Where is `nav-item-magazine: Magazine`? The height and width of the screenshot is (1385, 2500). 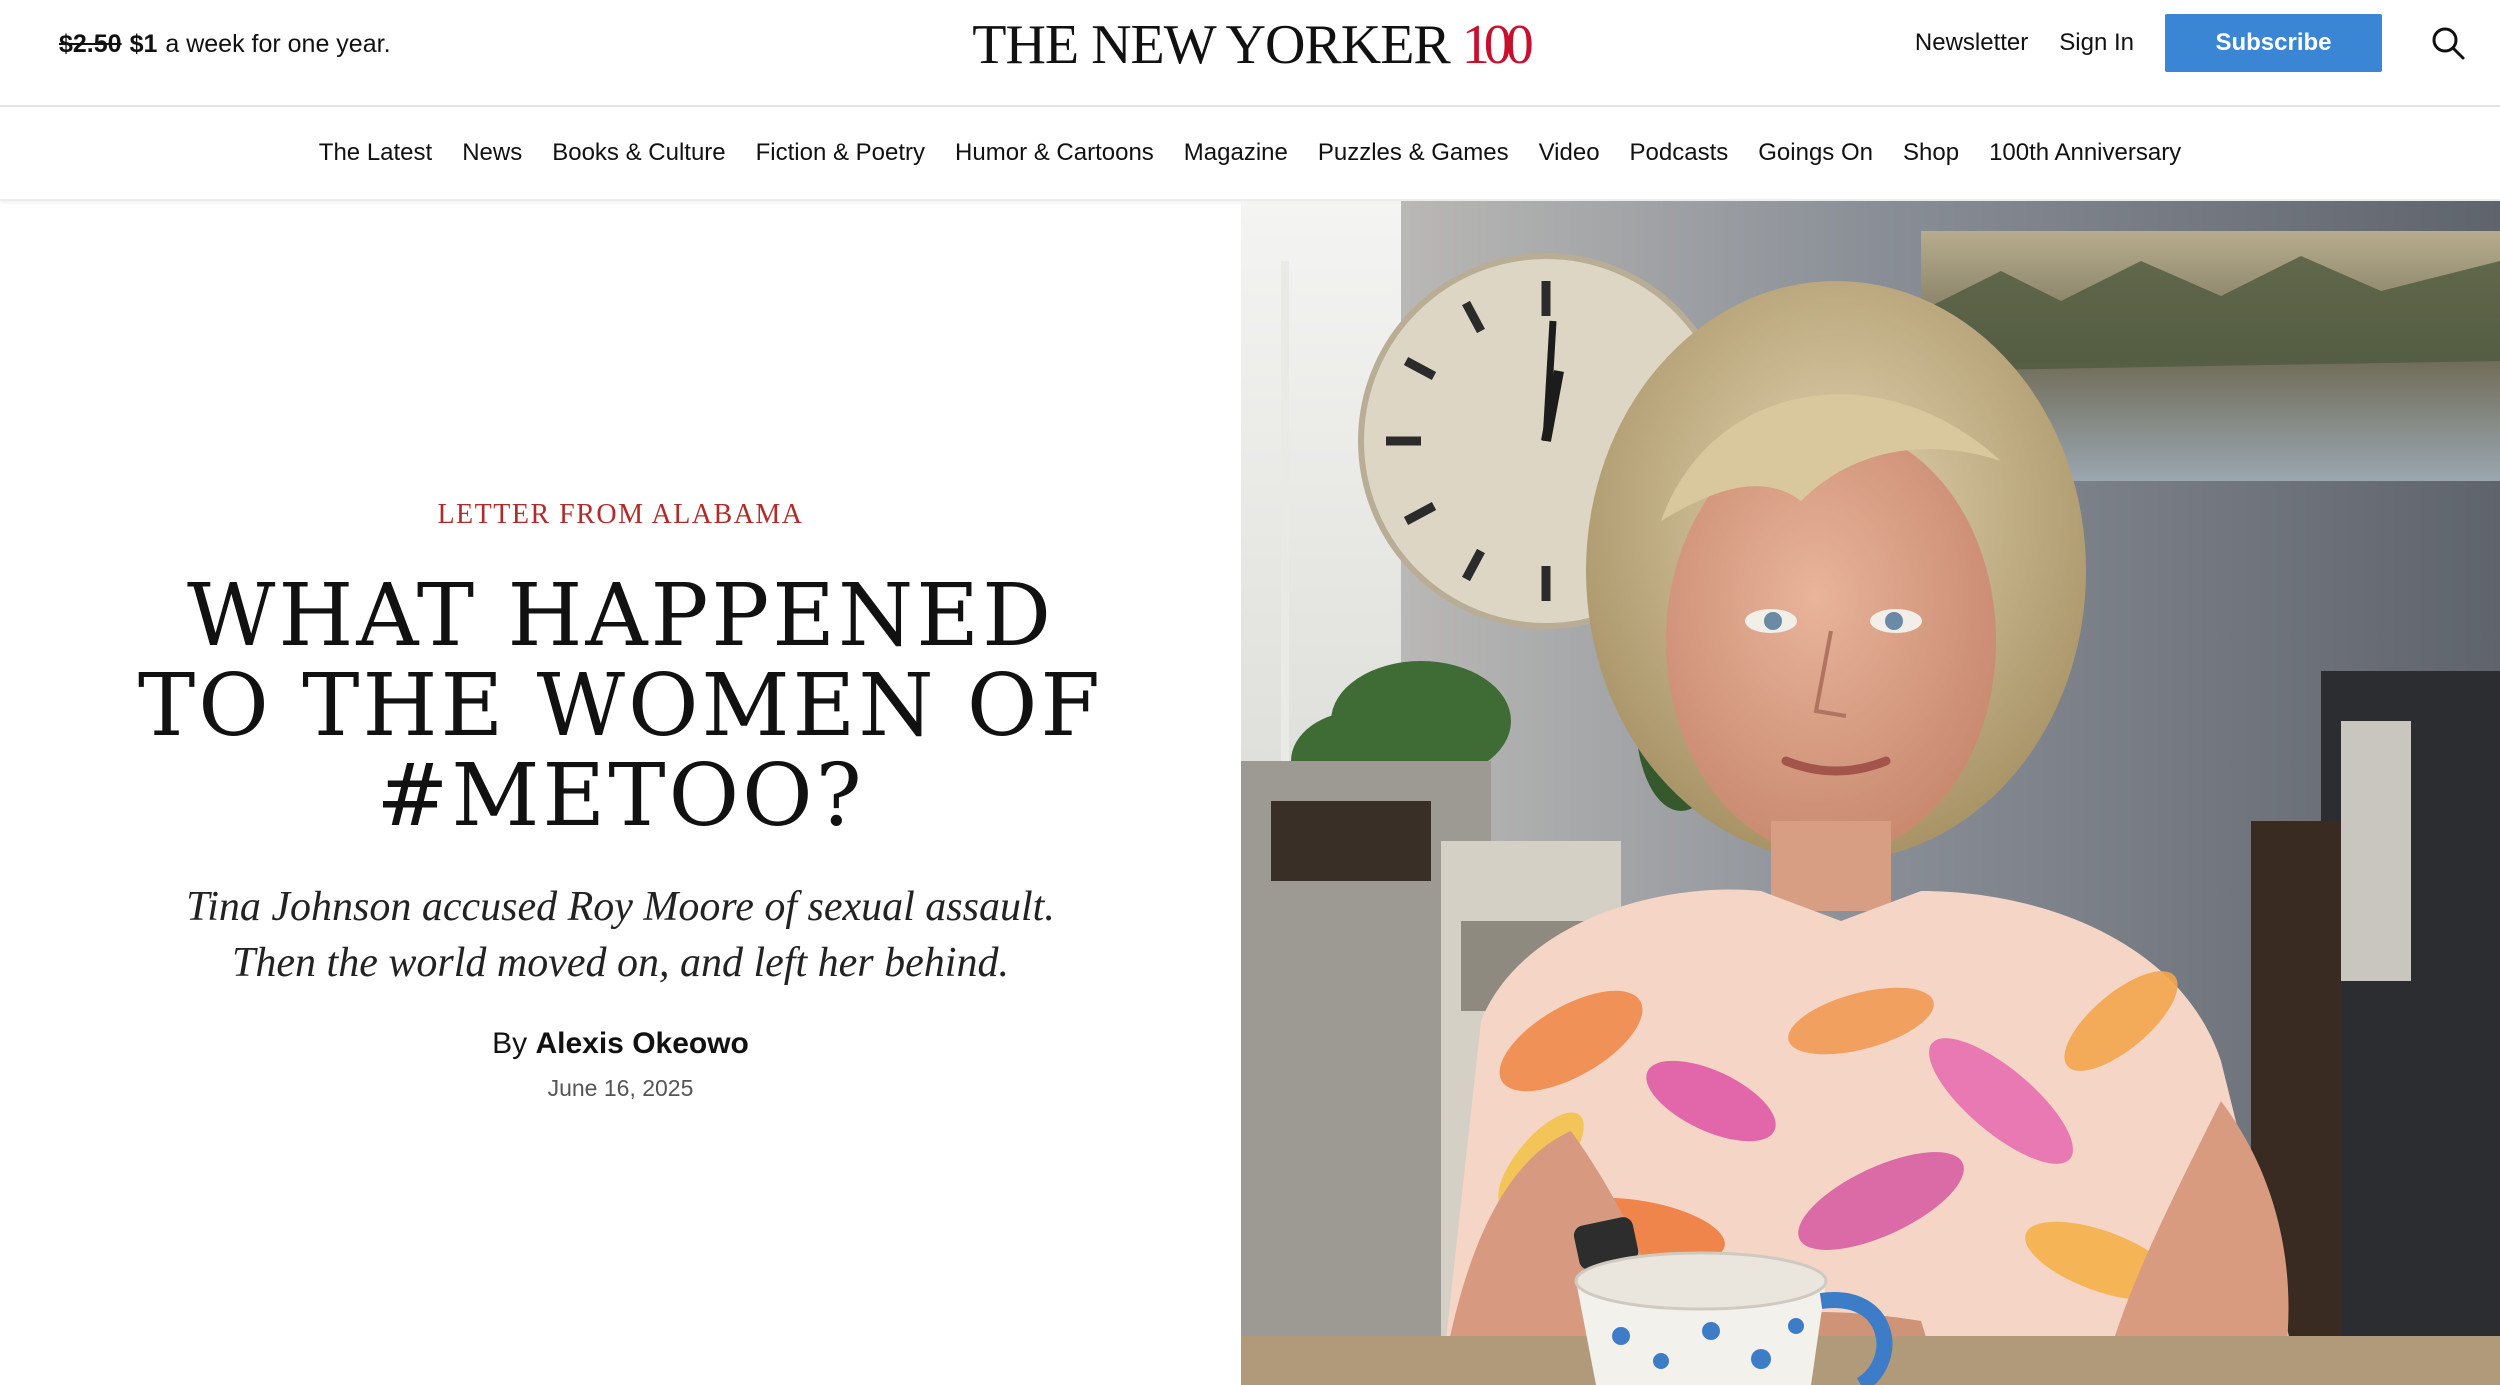 nav-item-magazine: Magazine is located at coordinates (1236, 153).